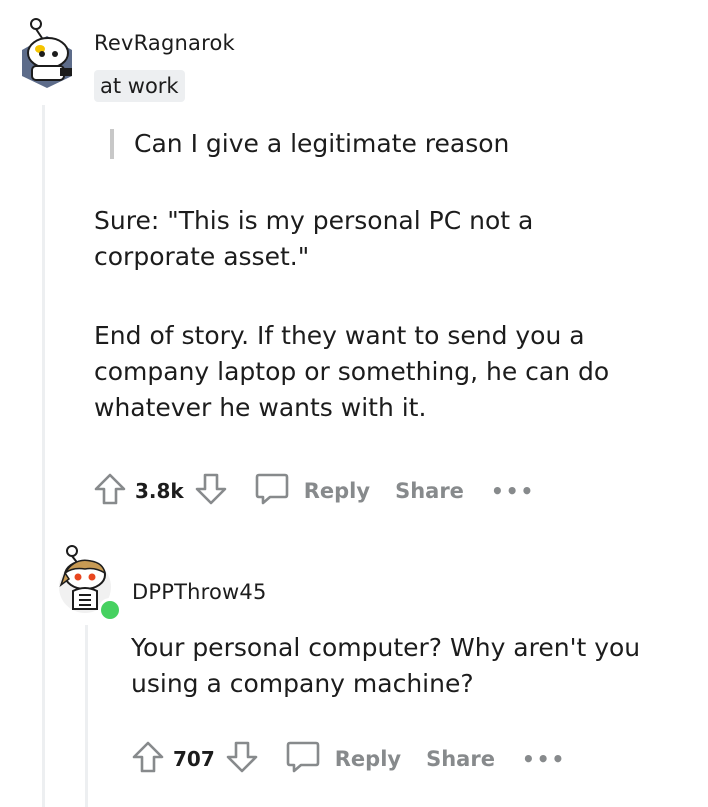 Image resolution: width=708 pixels, height=807 pixels. What do you see at coordinates (164, 43) in the screenshot?
I see `comment-author: RevRagnarok` at bounding box center [164, 43].